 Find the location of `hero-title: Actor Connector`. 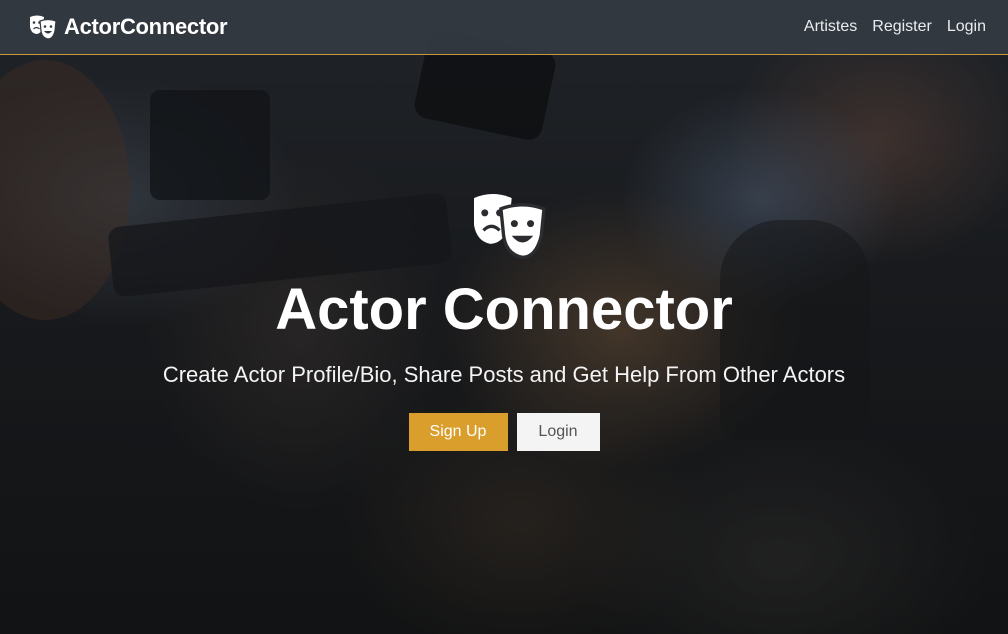

hero-title: Actor Connector is located at coordinates (504, 309).